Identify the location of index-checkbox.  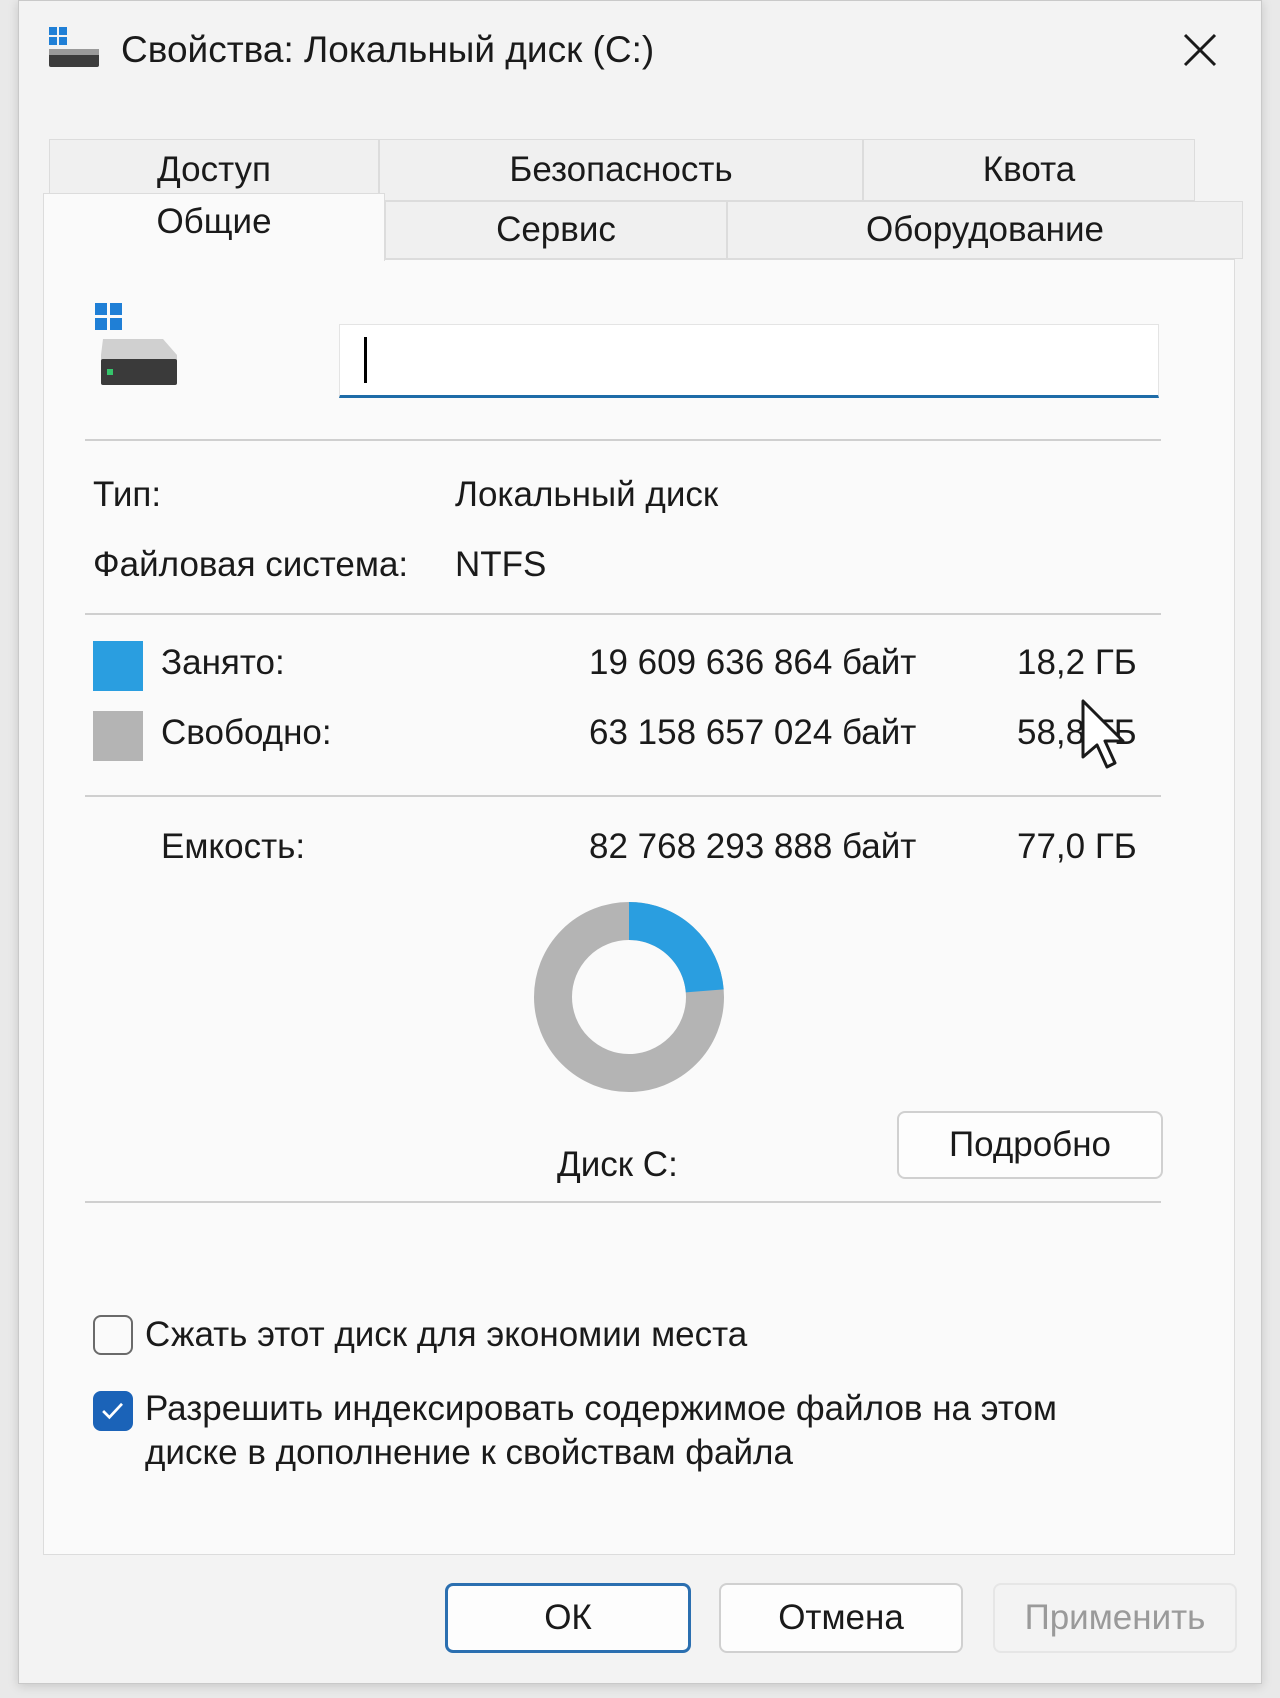
(113, 1411).